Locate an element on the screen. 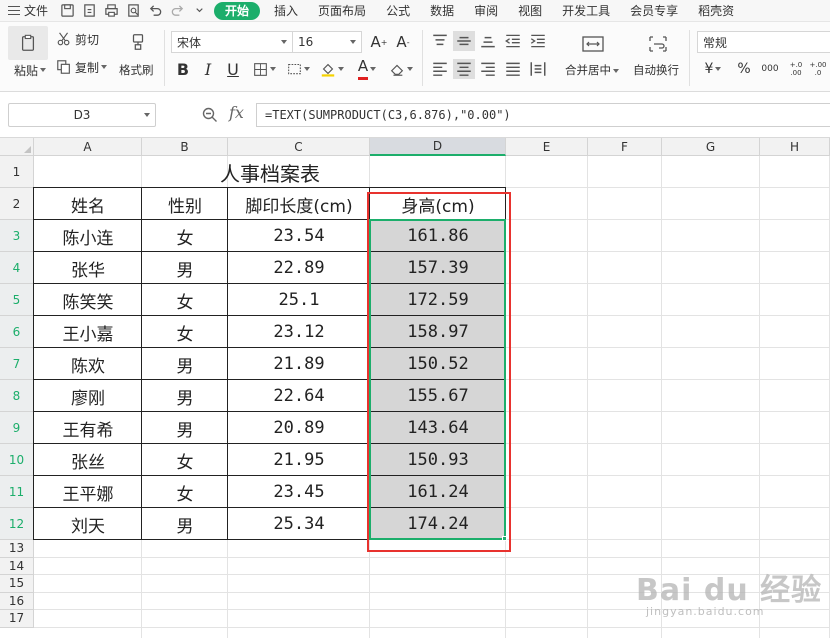 This screenshot has height=638, width=830. row-header-8: 8 is located at coordinates (17, 396).